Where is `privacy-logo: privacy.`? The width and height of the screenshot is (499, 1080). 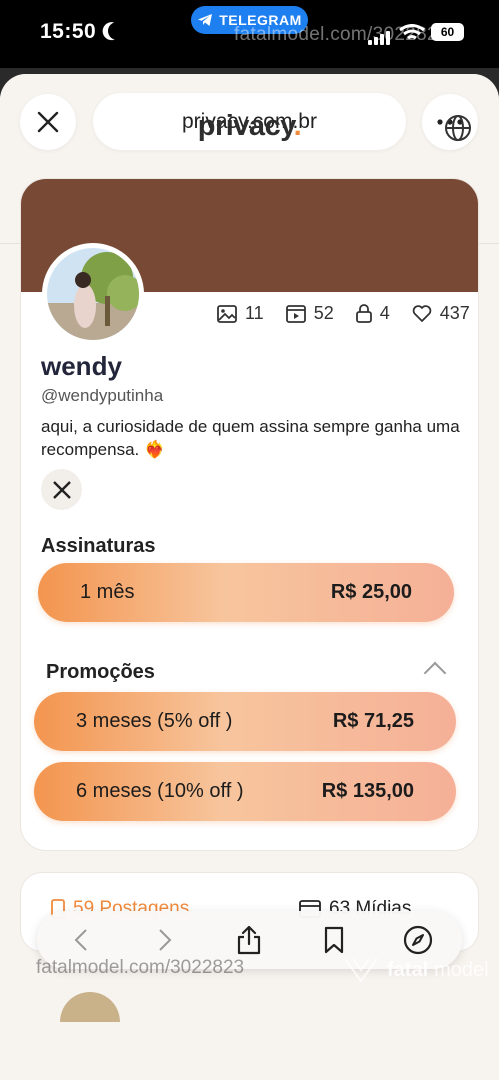 privacy-logo: privacy. is located at coordinates (249, 126).